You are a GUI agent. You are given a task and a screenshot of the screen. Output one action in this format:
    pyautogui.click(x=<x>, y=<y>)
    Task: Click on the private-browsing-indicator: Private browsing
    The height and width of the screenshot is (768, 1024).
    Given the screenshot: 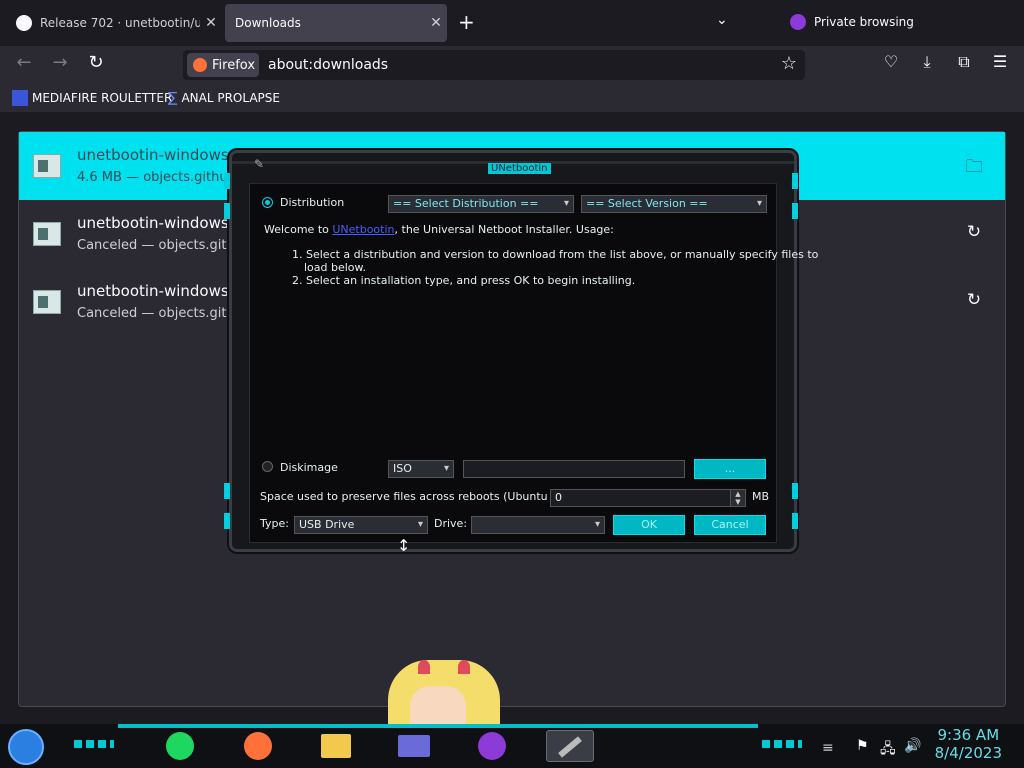 What is the action you would take?
    pyautogui.click(x=852, y=22)
    